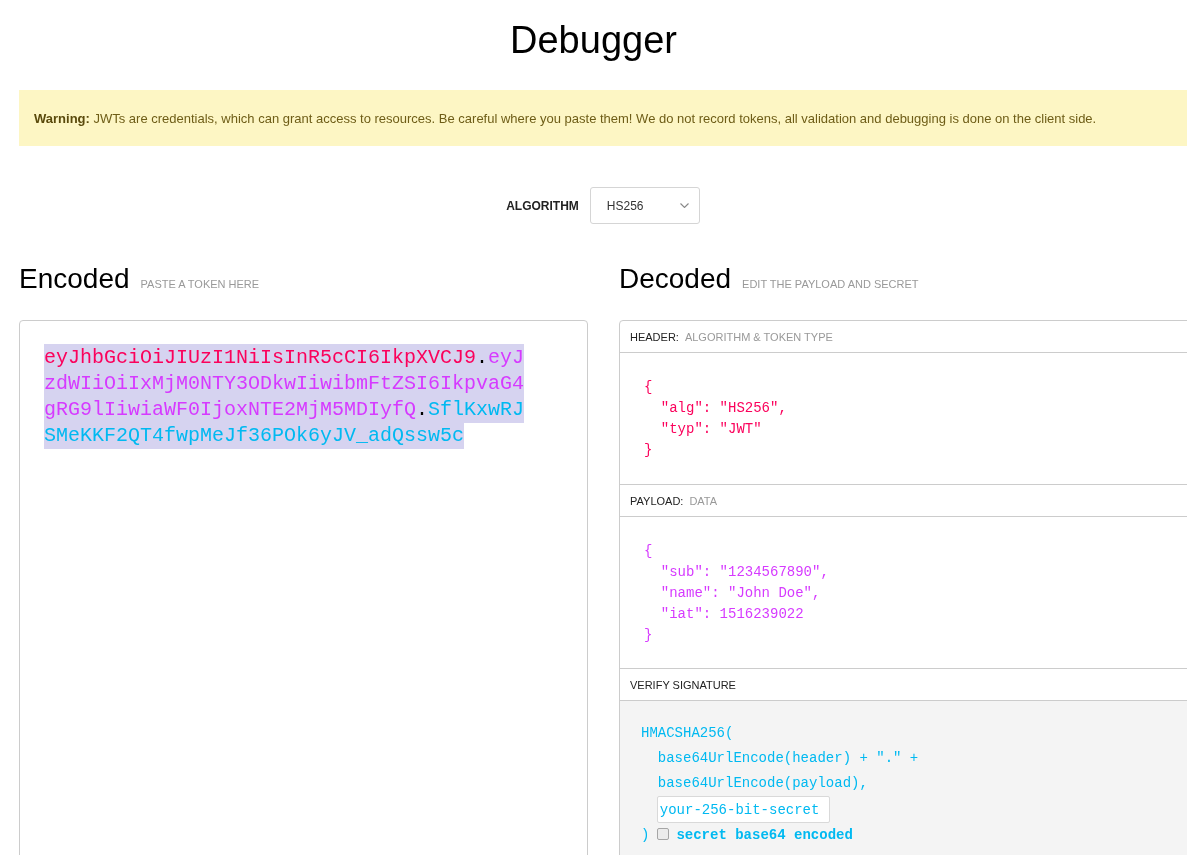 The image size is (1187, 855). I want to click on section-label: PAYLOAD:, so click(657, 500).